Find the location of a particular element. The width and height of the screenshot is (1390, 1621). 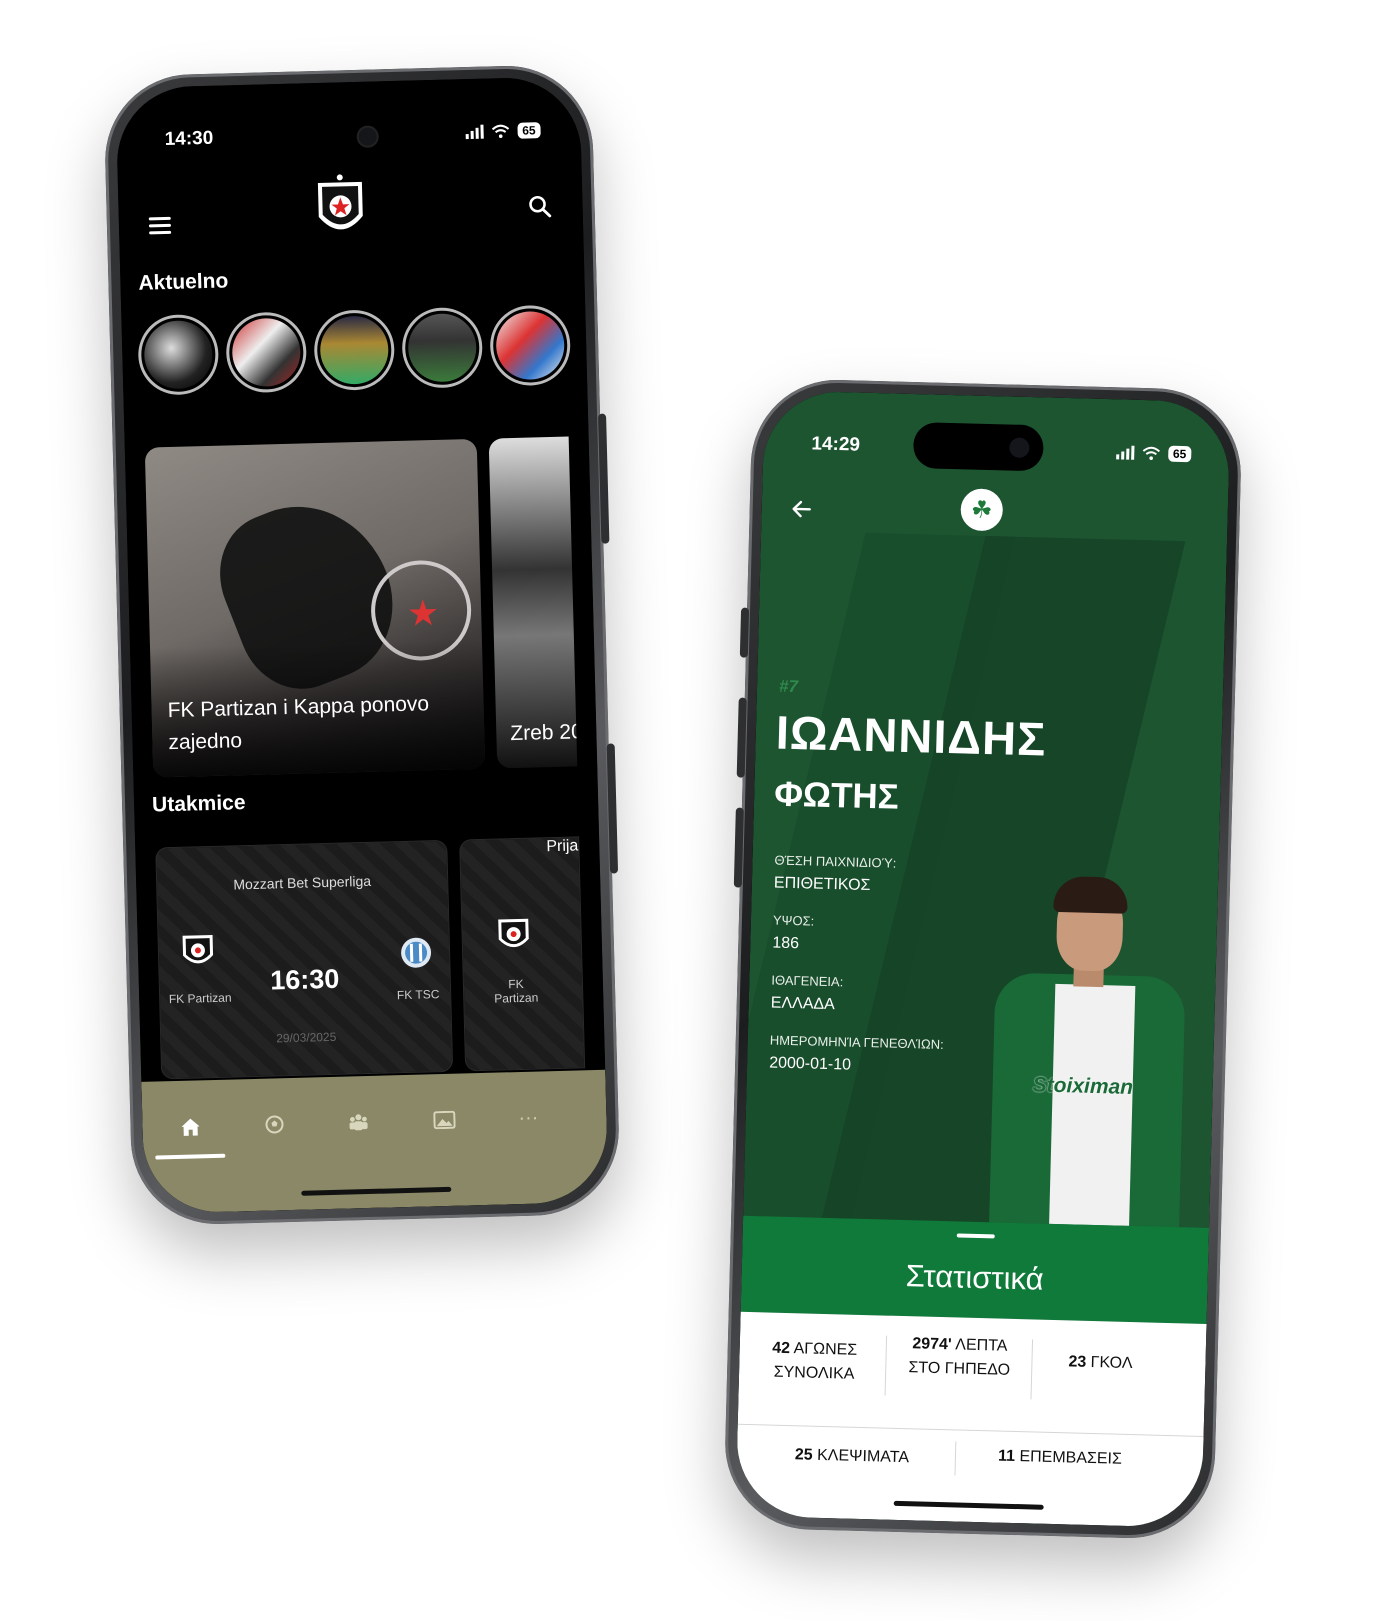

stat-matches: 42 ΑΓΩΝΕΣ ΣΥΝΟΛΙΚΑ is located at coordinates (815, 1361).